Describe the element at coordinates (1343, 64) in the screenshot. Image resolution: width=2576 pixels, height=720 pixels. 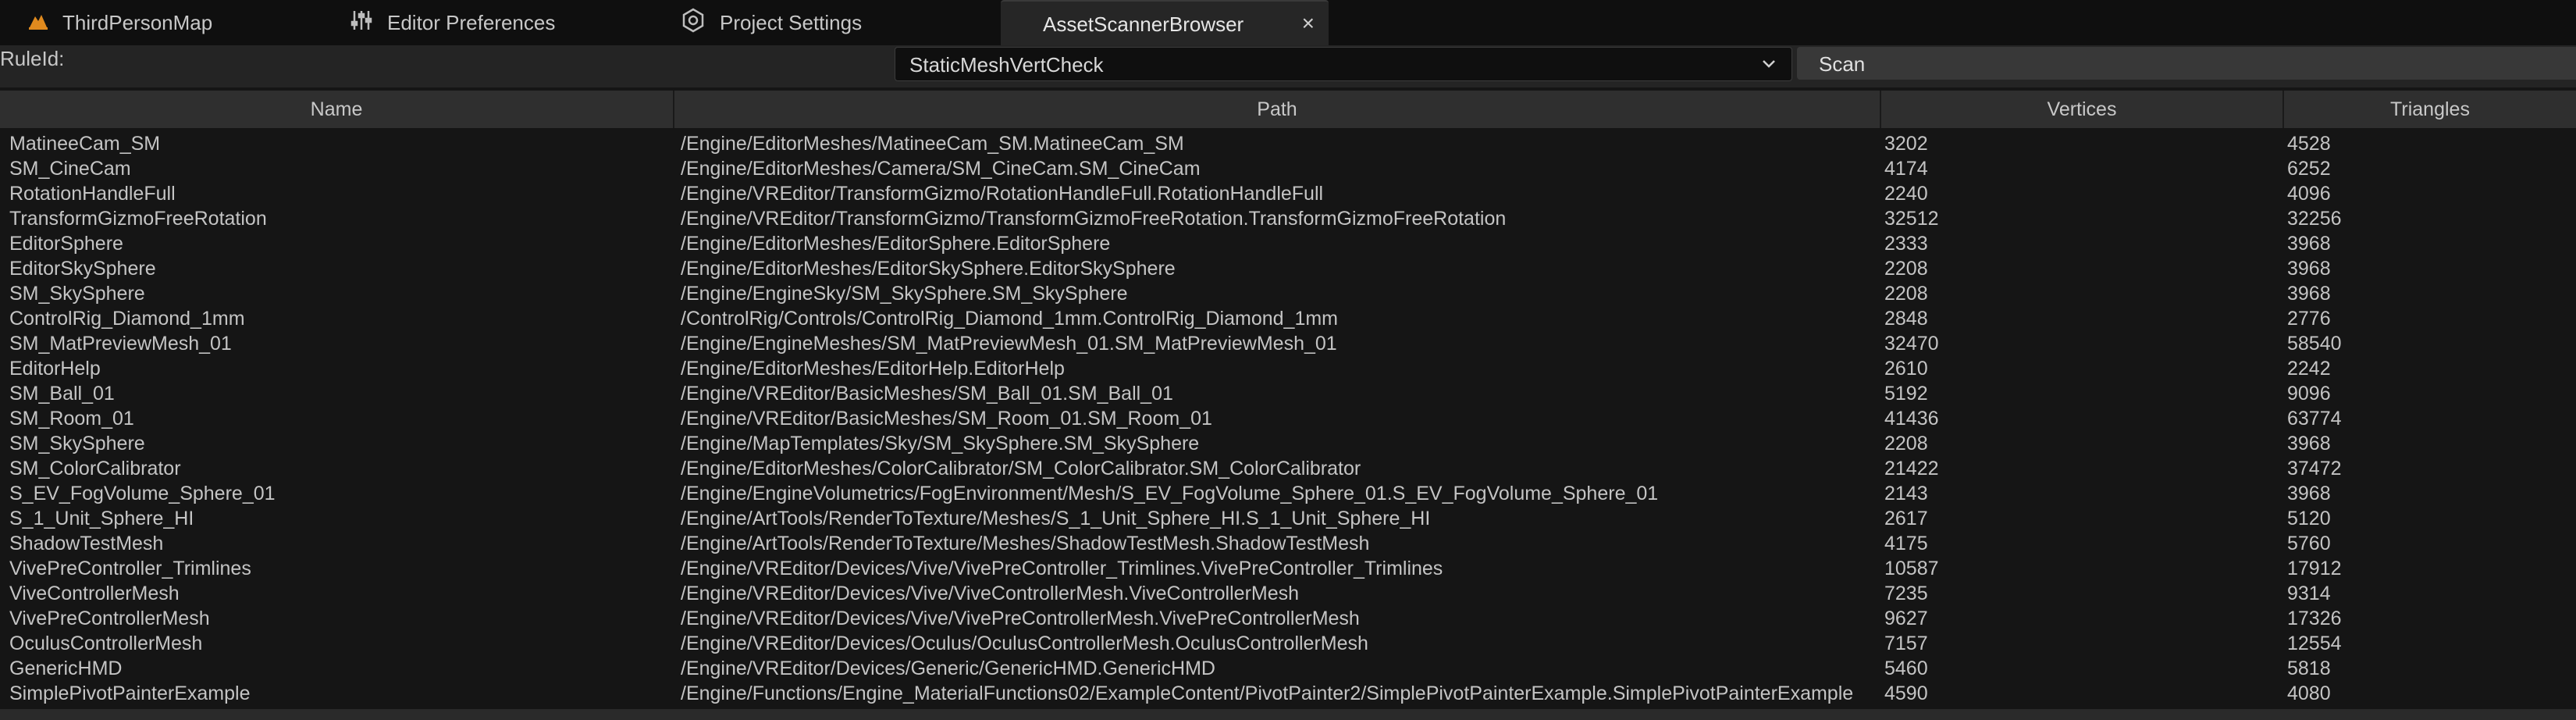
I see `rule-select: StaticMeshVertCheck` at that location.